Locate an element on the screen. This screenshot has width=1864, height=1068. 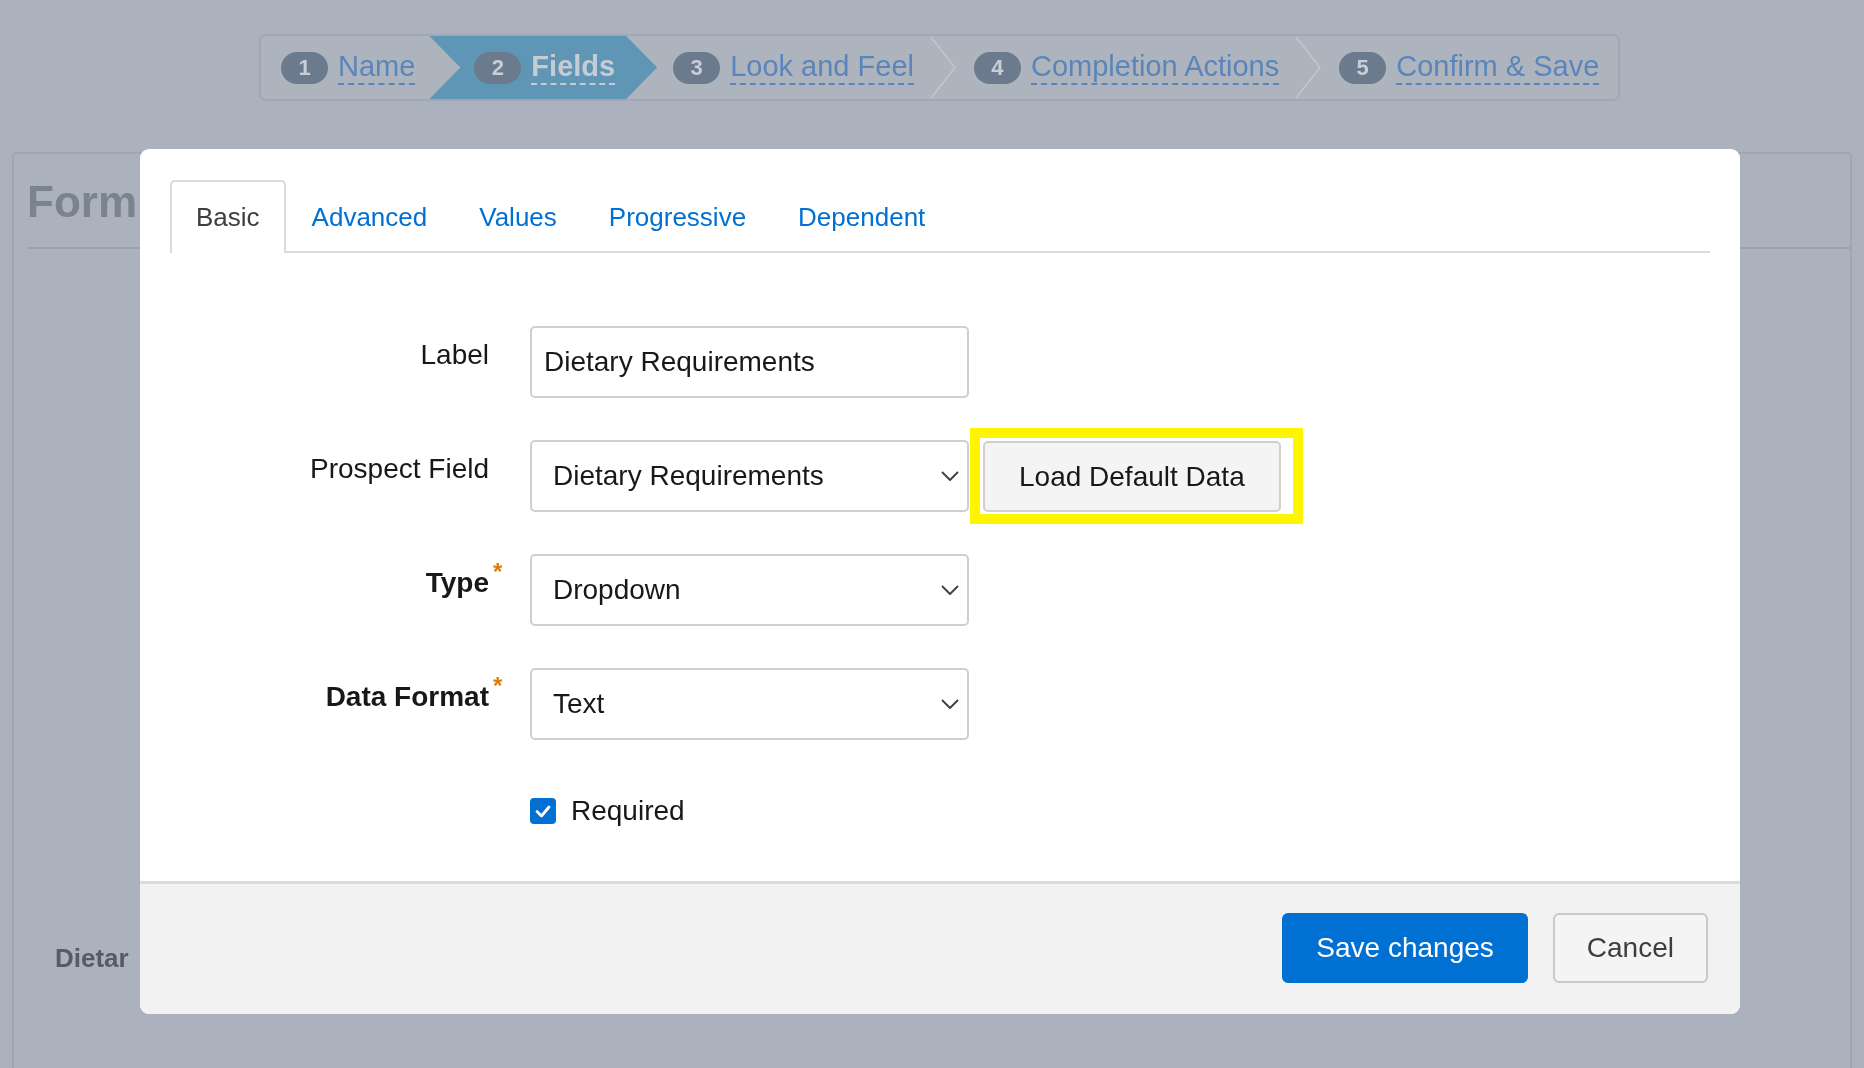
field-label: Label is located at coordinates (454, 355).